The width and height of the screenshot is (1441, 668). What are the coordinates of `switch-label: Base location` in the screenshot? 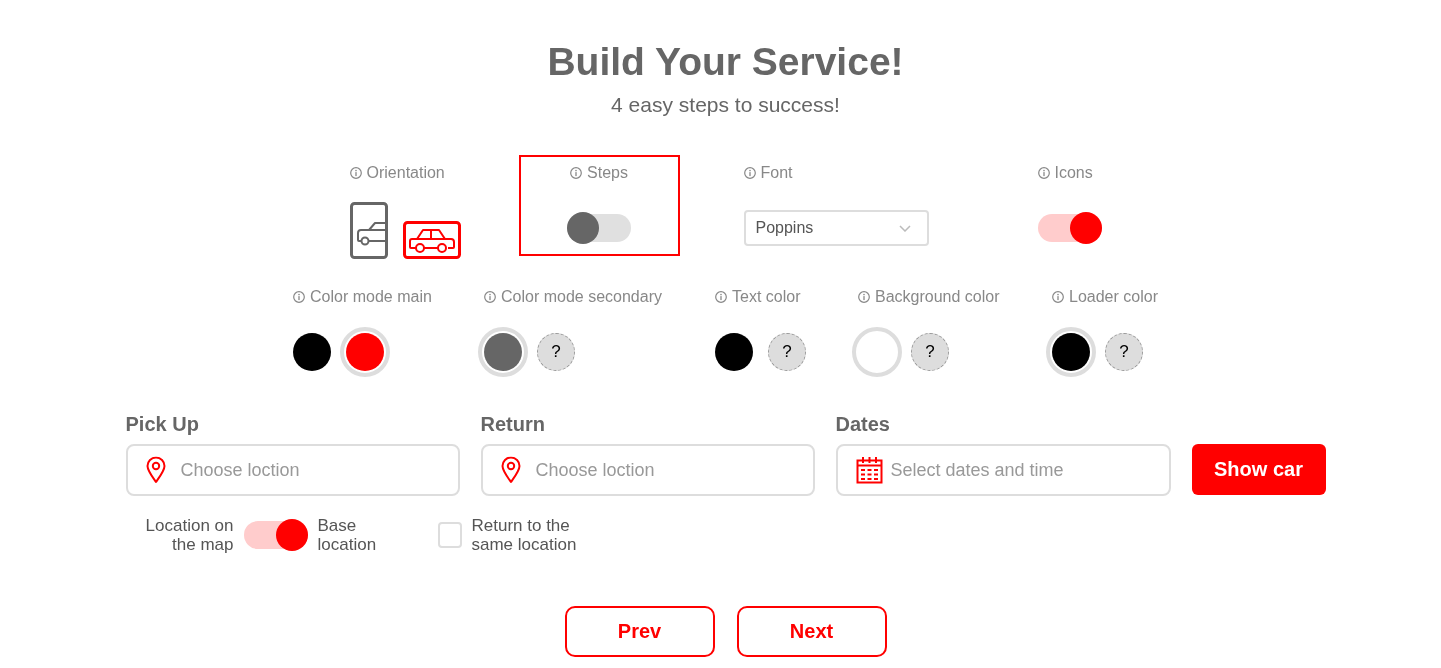 It's located at (347, 535).